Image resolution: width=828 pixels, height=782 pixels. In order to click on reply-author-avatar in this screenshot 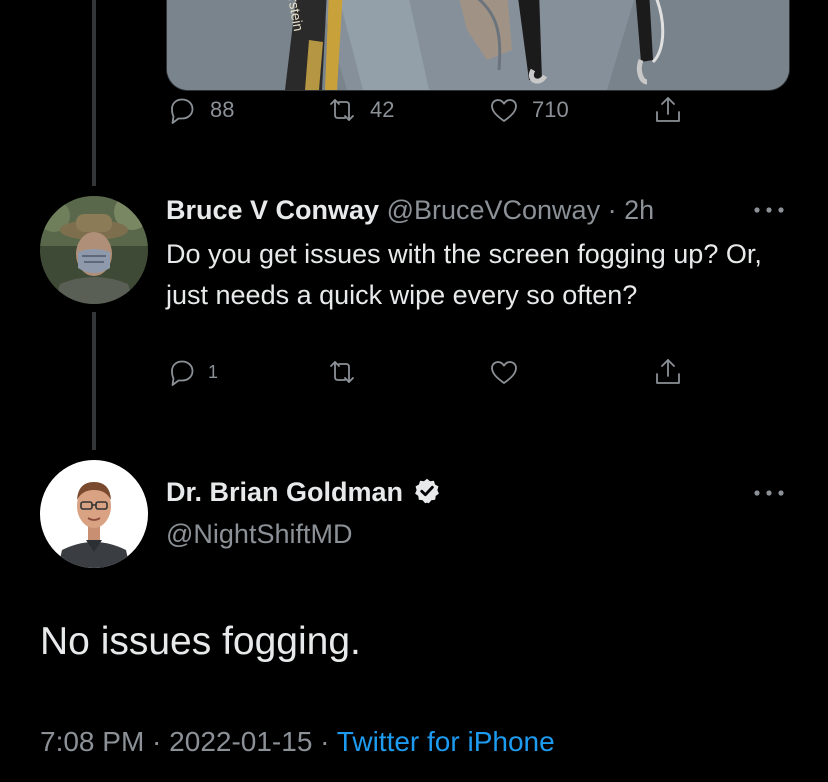, I will do `click(94, 250)`.